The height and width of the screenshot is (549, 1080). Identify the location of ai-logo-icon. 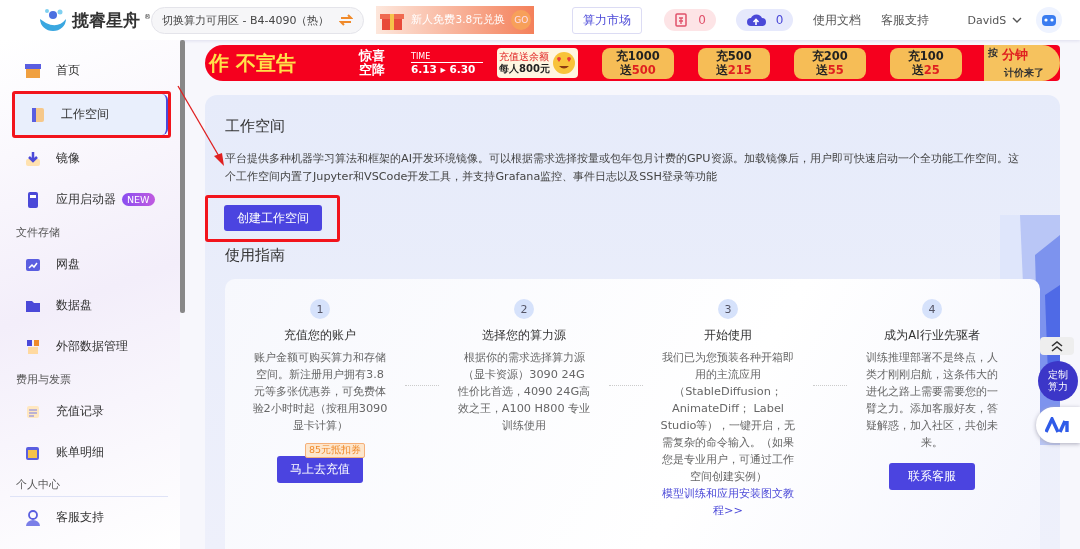
(1058, 425).